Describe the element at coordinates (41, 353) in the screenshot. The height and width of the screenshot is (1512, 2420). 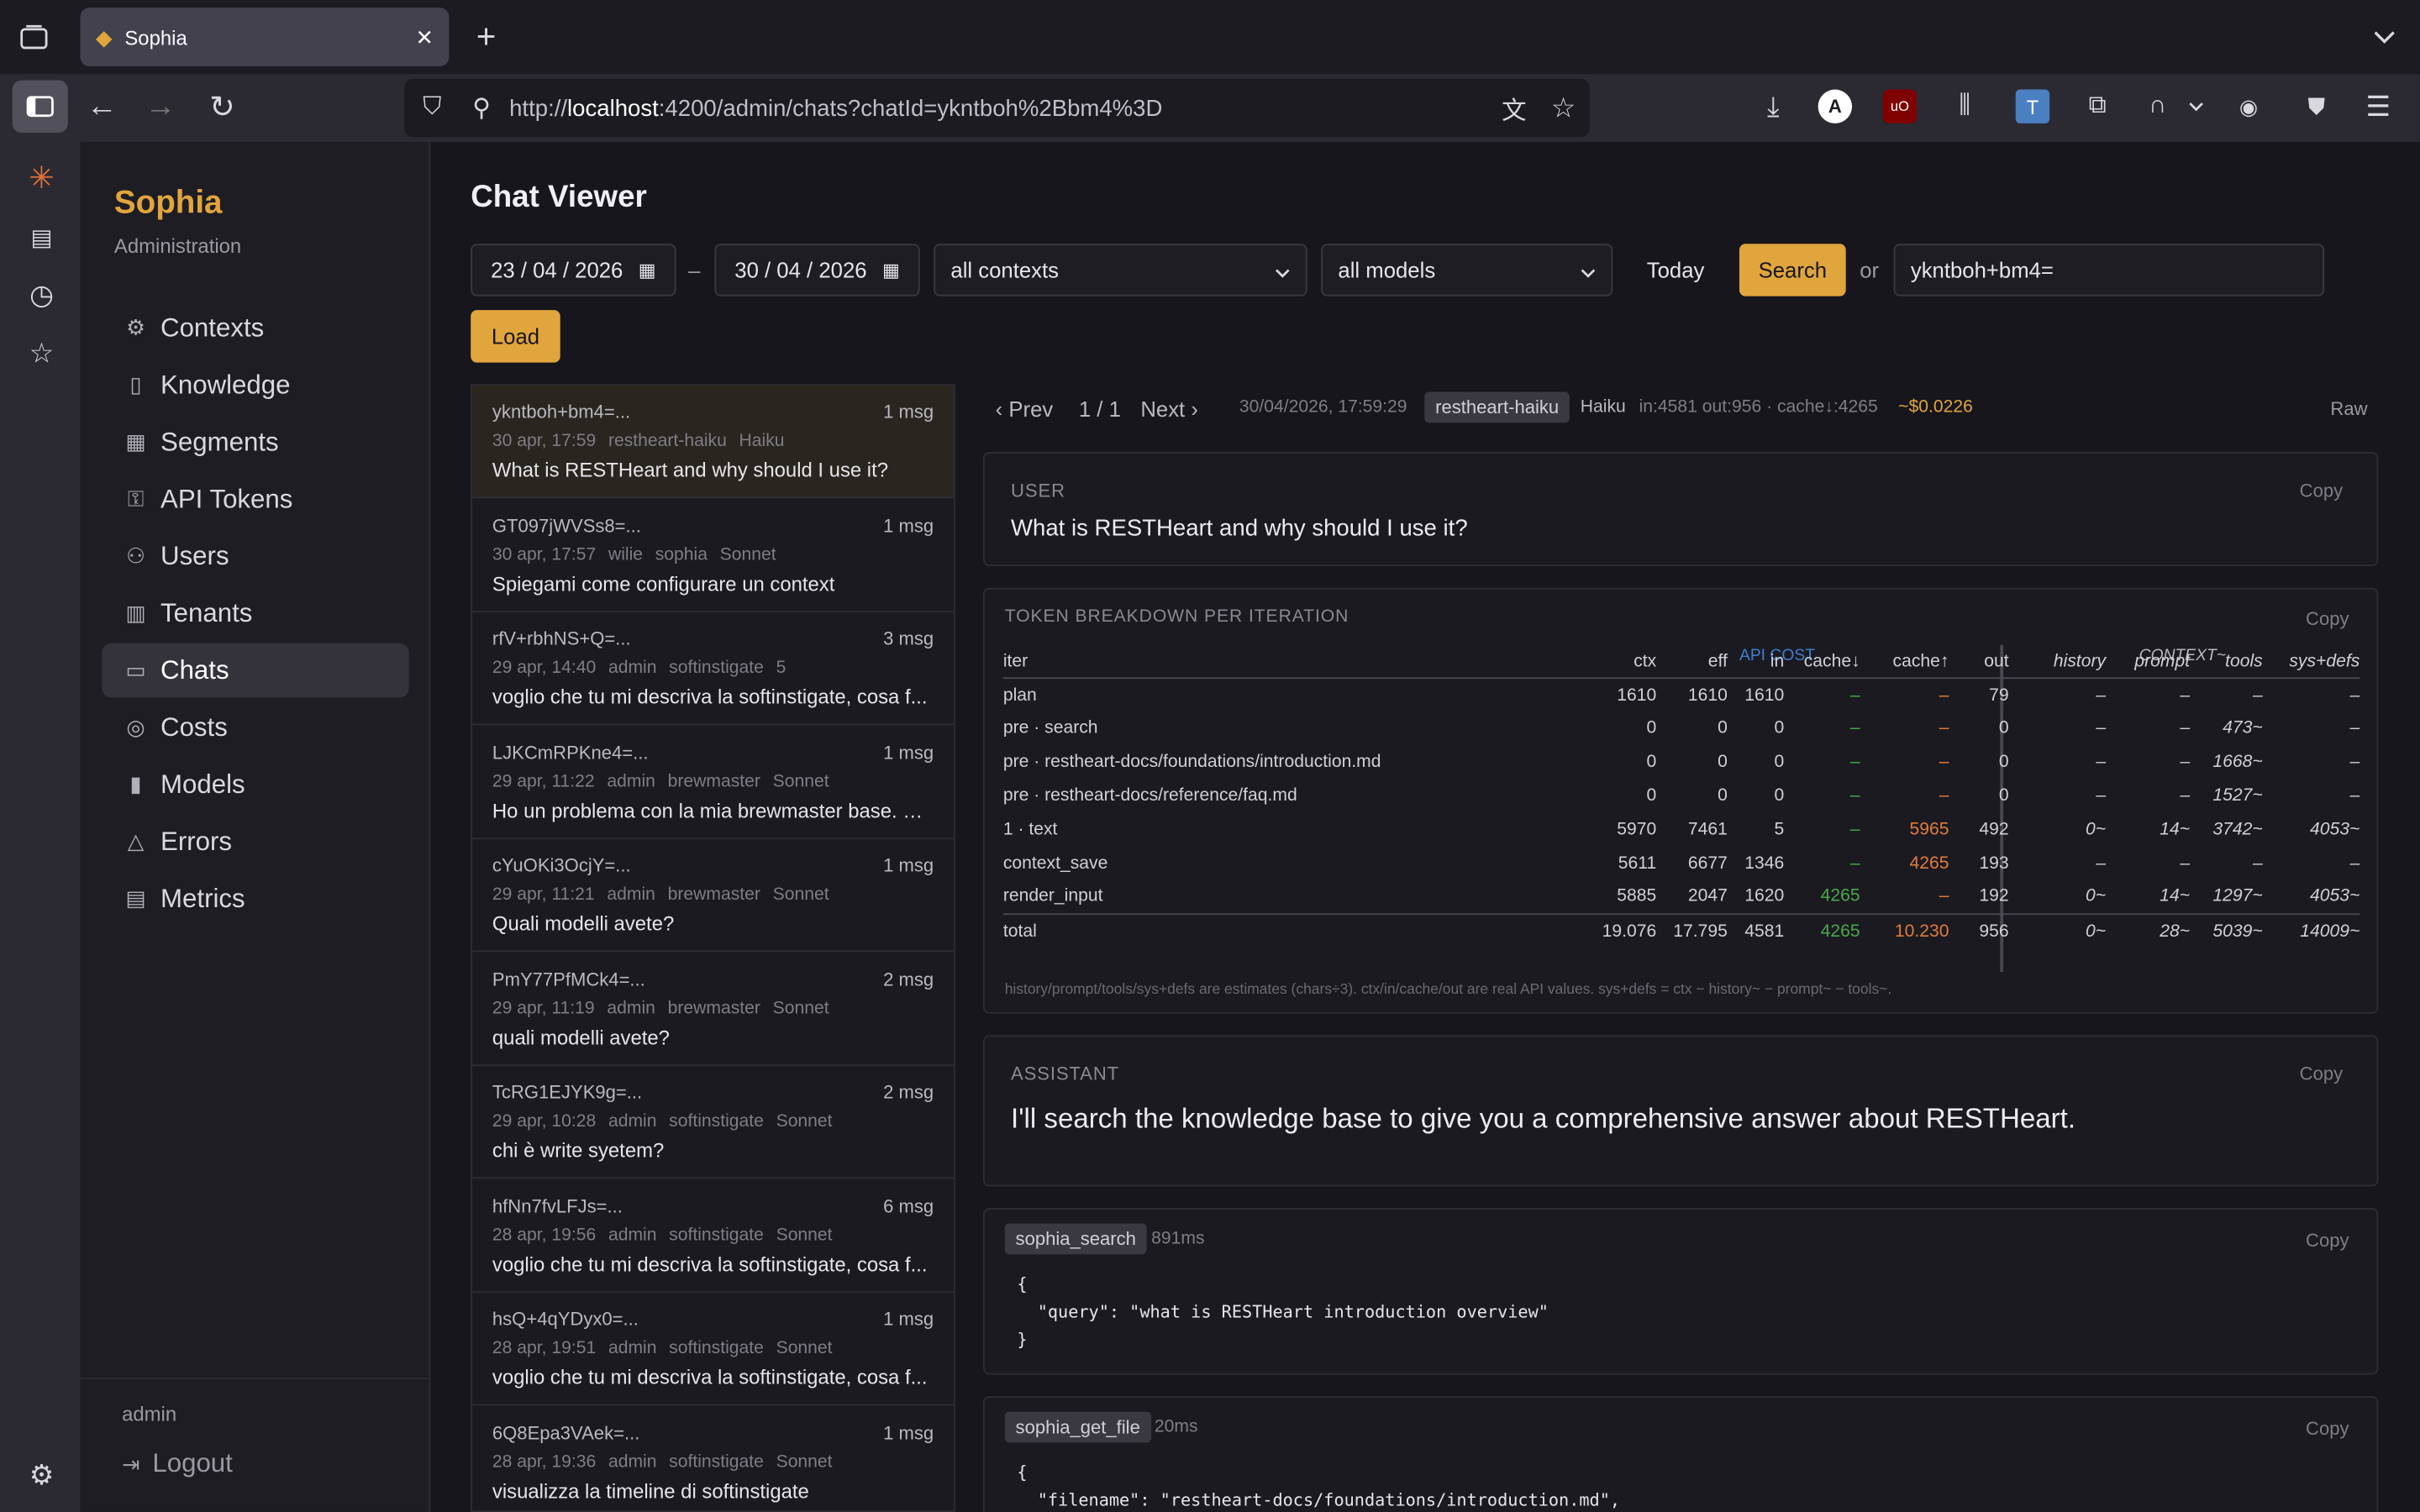
I see `favorites-star-icon: ☆` at that location.